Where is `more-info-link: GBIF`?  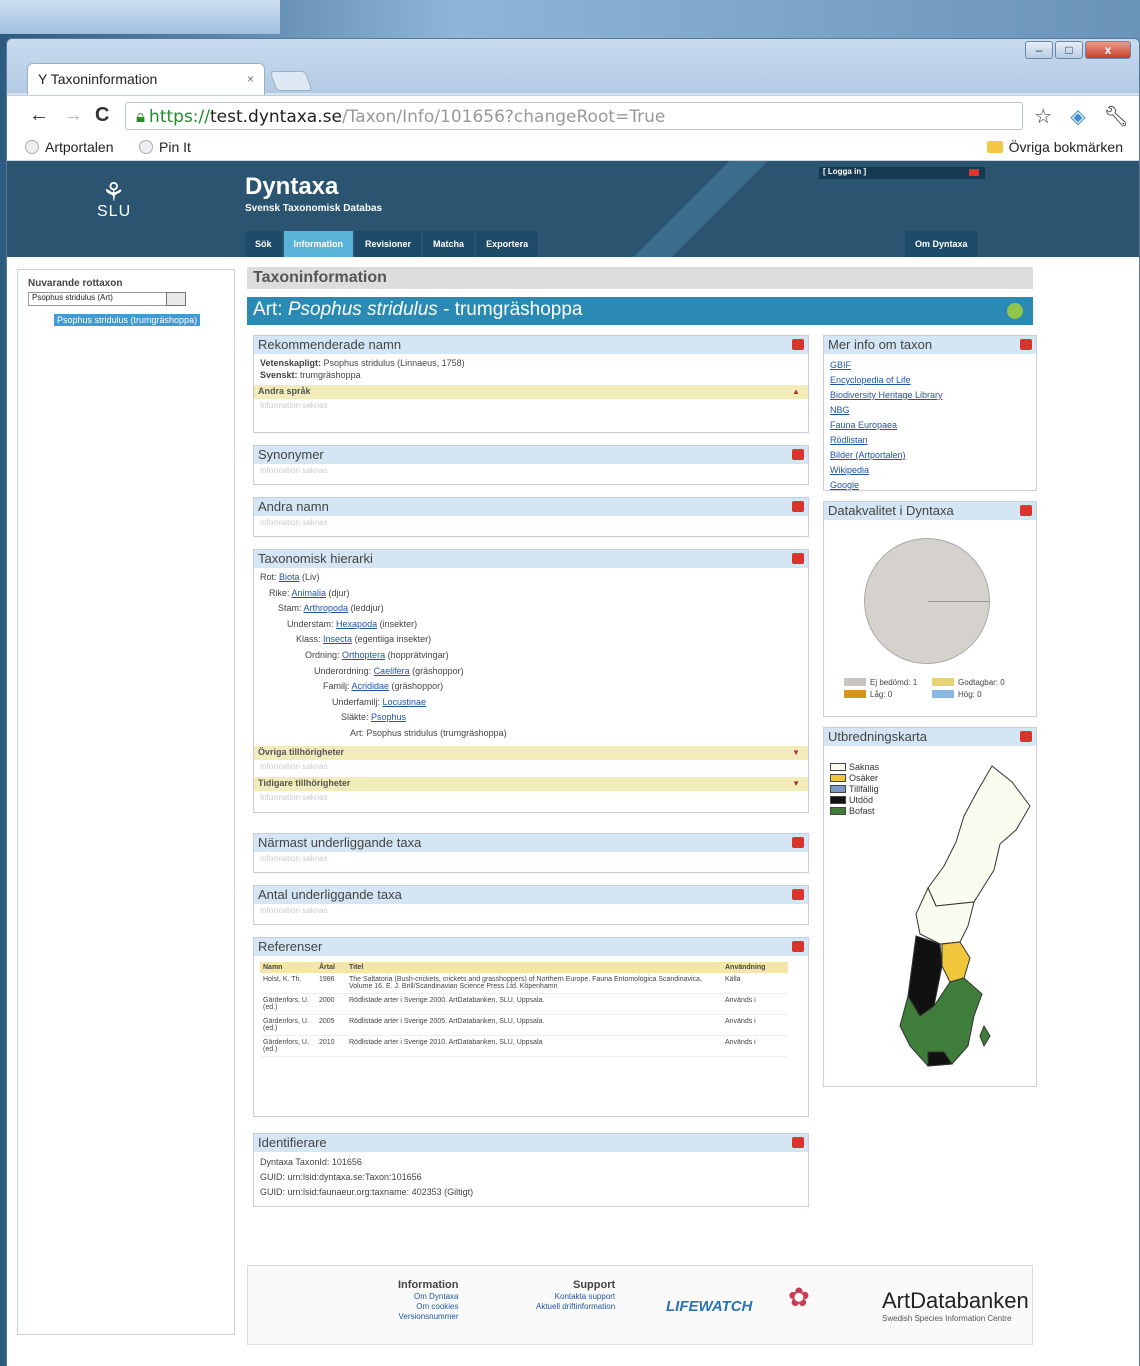 more-info-link: GBIF is located at coordinates (930, 365).